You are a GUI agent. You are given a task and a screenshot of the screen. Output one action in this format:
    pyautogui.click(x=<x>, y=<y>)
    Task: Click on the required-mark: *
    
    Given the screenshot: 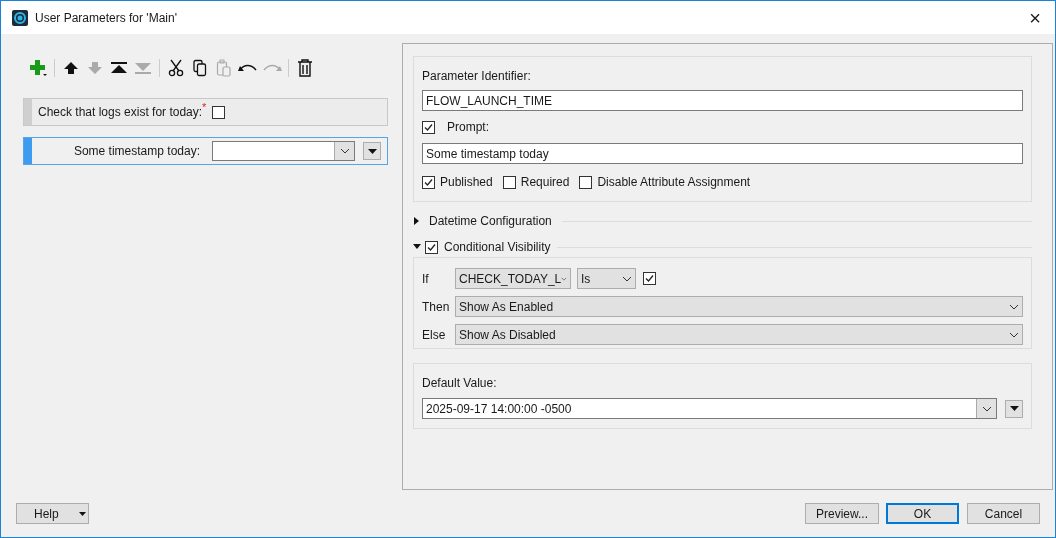 What is the action you would take?
    pyautogui.click(x=204, y=107)
    